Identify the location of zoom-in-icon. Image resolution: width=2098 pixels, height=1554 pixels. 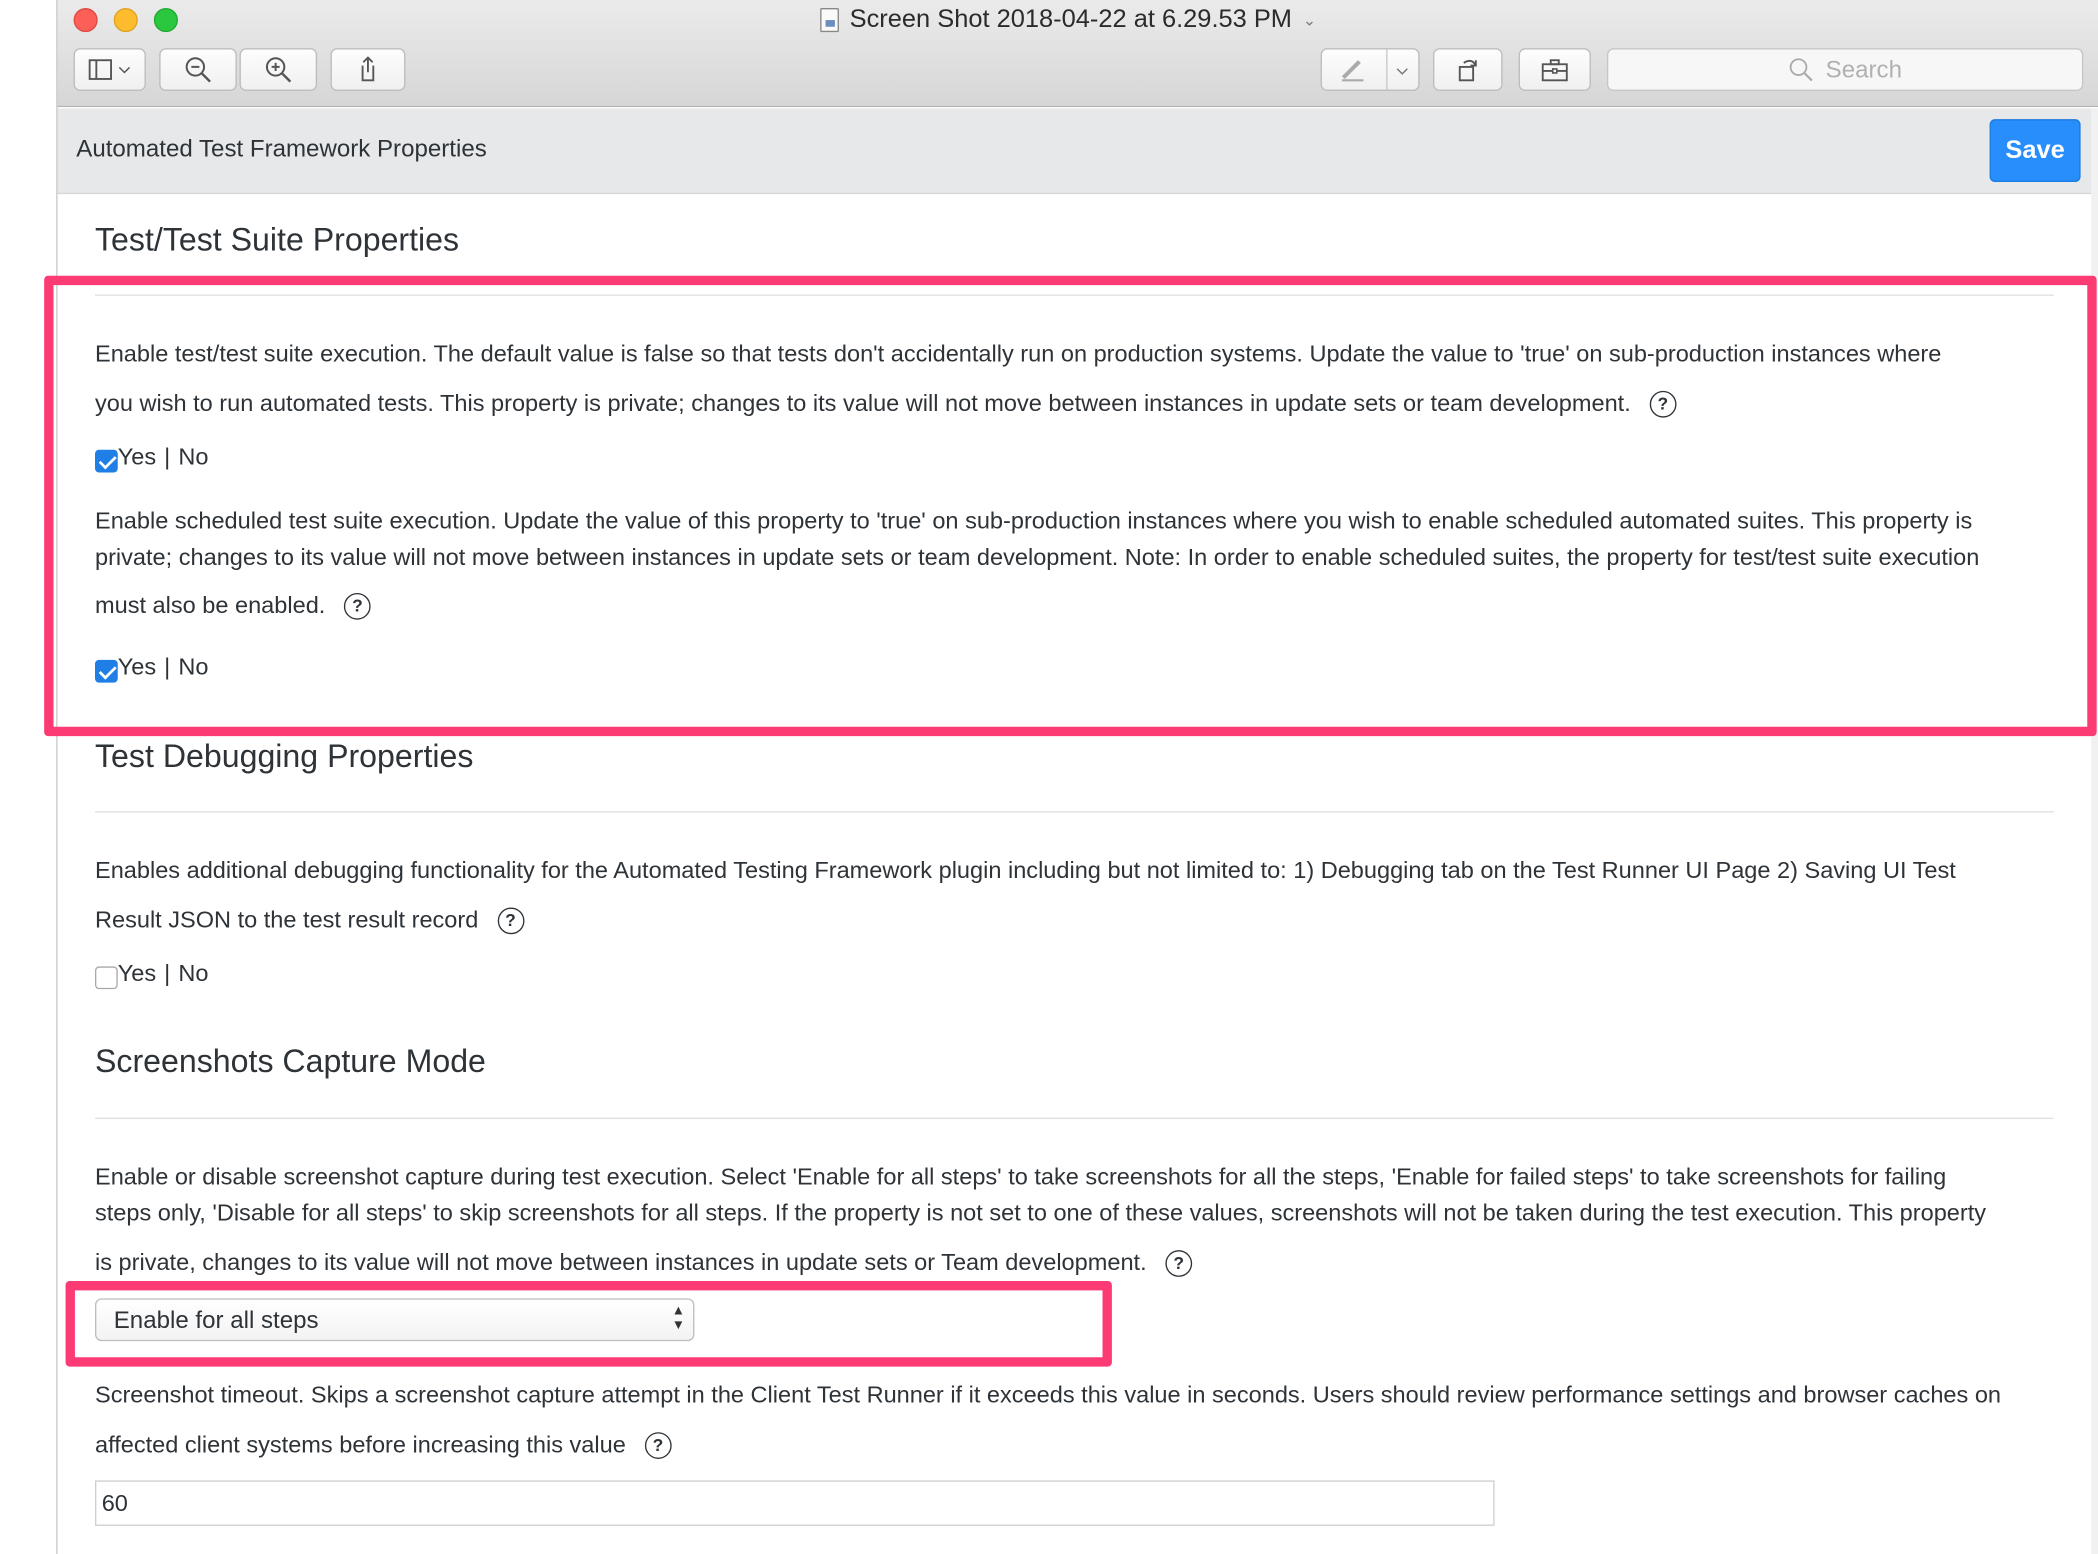
(278, 70).